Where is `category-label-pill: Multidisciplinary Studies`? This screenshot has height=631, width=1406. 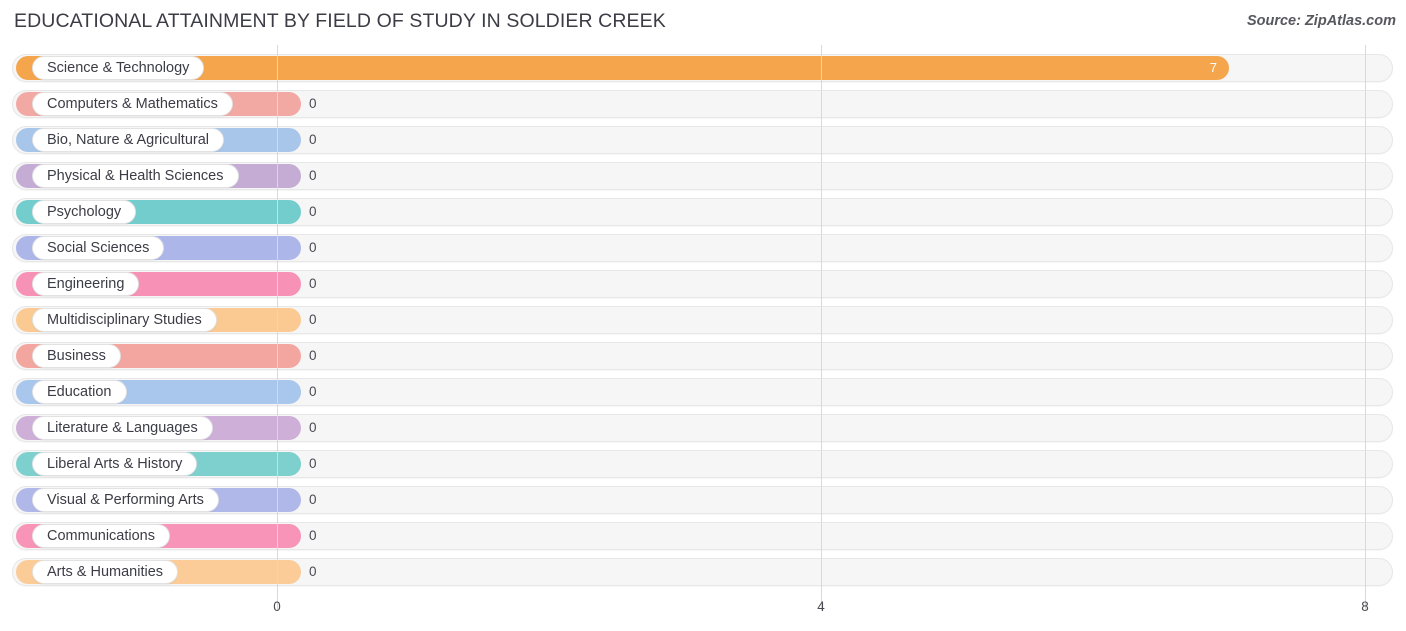
category-label-pill: Multidisciplinary Studies is located at coordinates (124, 320).